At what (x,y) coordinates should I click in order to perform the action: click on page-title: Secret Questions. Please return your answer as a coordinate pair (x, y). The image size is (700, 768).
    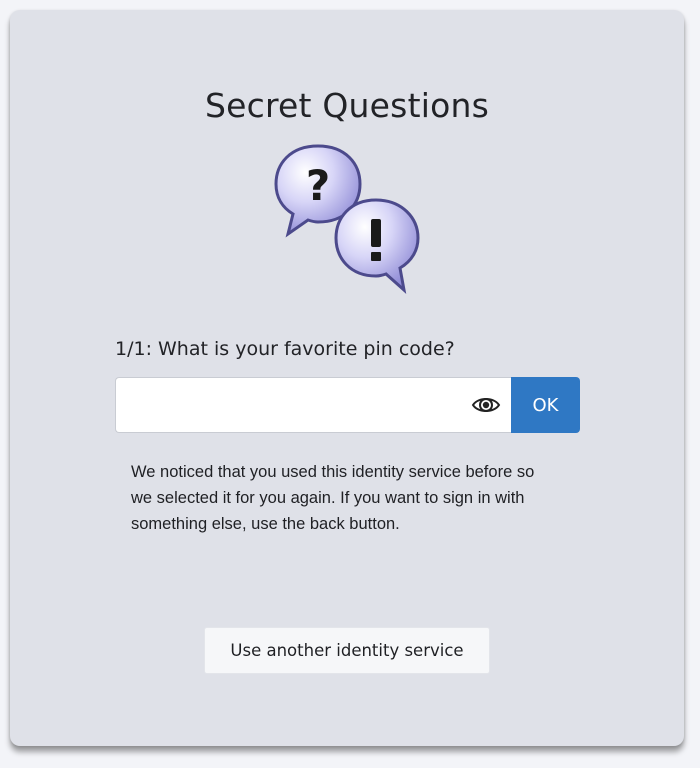
    Looking at the image, I should click on (347, 105).